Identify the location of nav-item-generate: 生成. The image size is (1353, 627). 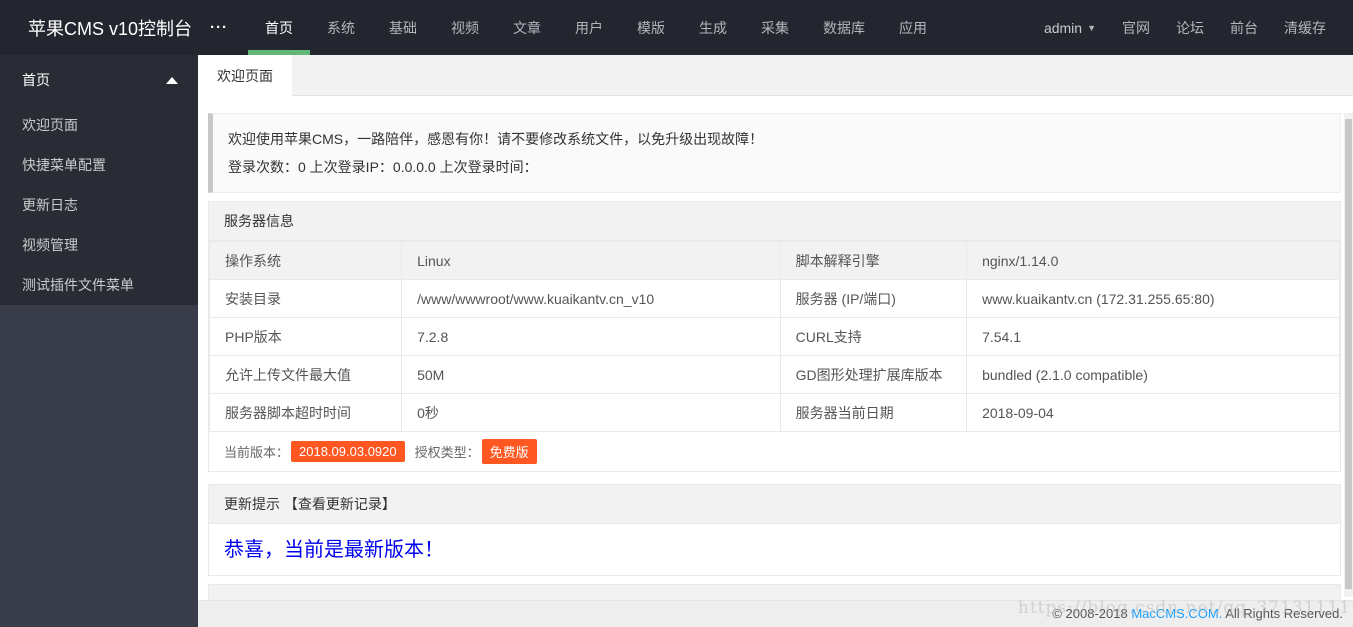
(713, 27).